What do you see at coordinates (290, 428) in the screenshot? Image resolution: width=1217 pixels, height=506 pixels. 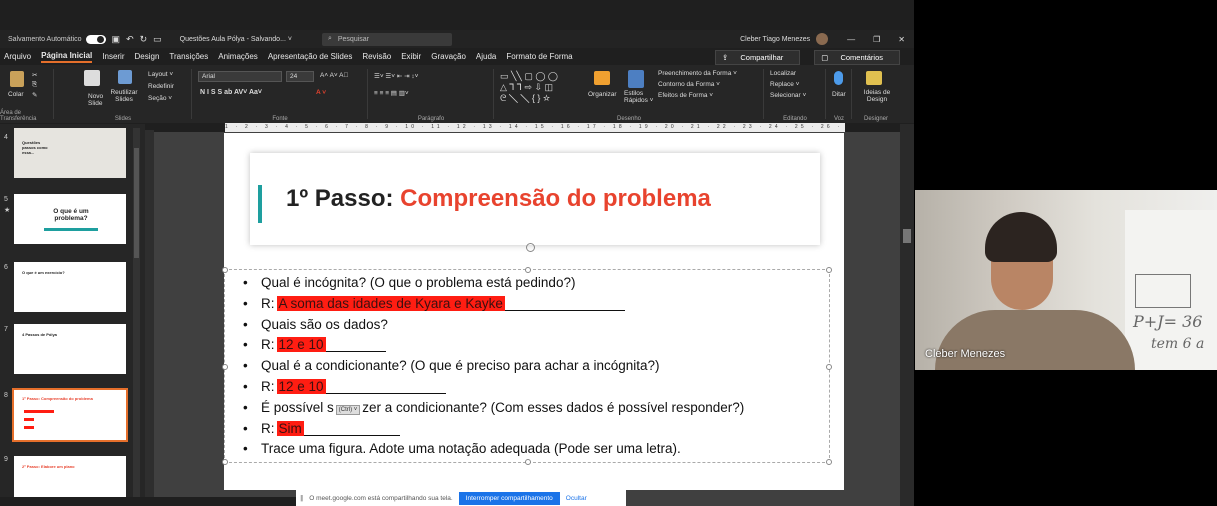 I see `answer-highlight: Sim` at bounding box center [290, 428].